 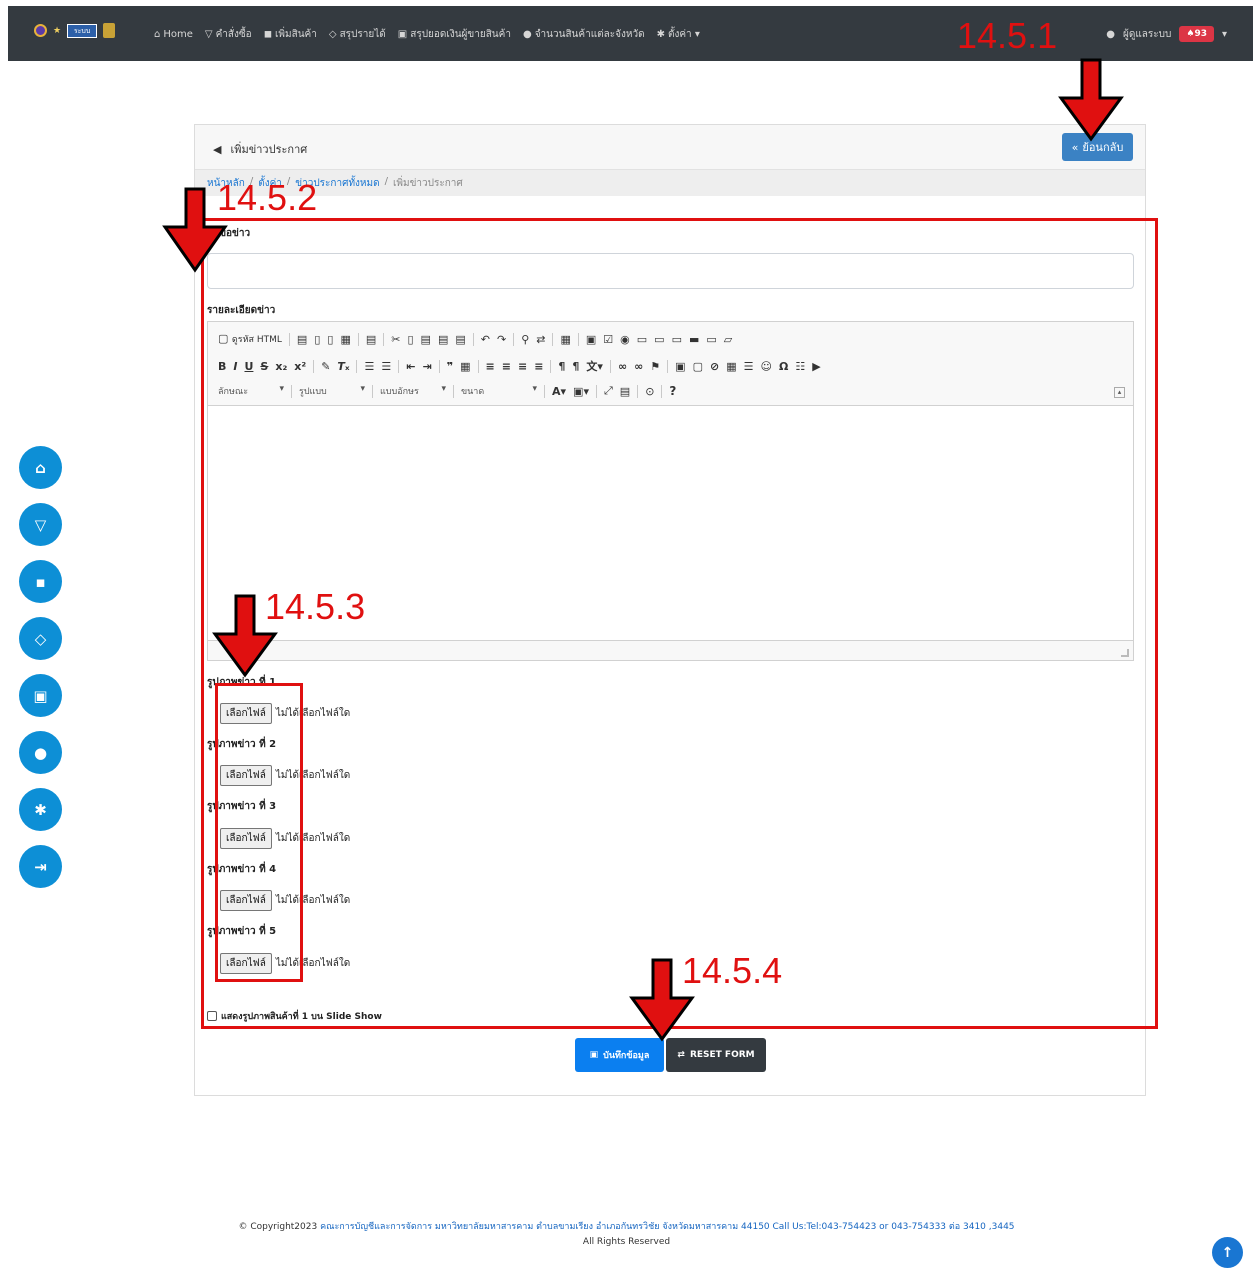 What do you see at coordinates (267, 197) in the screenshot?
I see `annotation-label-2: 14.5.2` at bounding box center [267, 197].